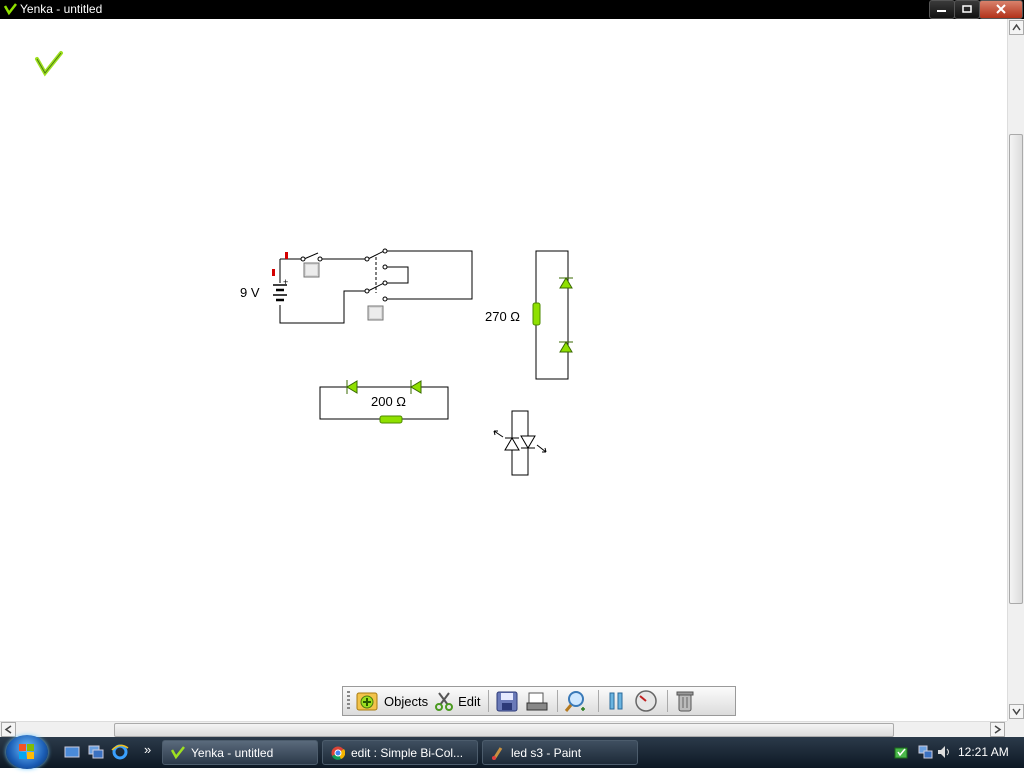 Image resolution: width=1024 pixels, height=774 pixels. I want to click on task-yenka-label: Yenka - untitled, so click(232, 753).